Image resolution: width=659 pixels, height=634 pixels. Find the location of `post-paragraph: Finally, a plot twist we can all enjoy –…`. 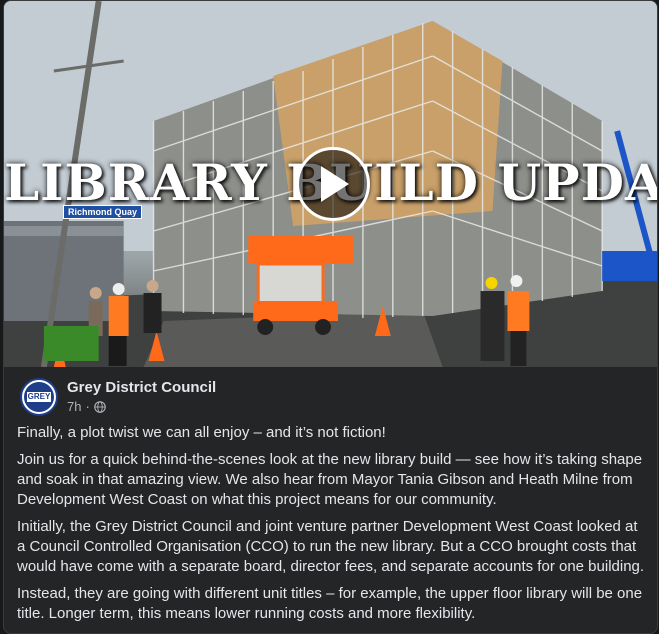

post-paragraph: Finally, a plot twist we can all enjoy –… is located at coordinates (201, 432).